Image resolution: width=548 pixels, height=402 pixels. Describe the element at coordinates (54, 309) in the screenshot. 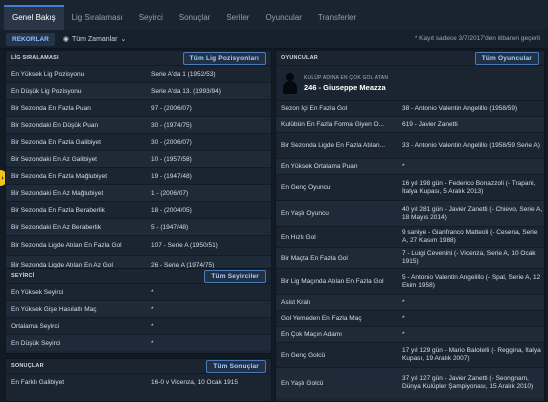

I see `attendance-record-row-label: En Yüksek Gişe Hasılatlı Maç` at that location.